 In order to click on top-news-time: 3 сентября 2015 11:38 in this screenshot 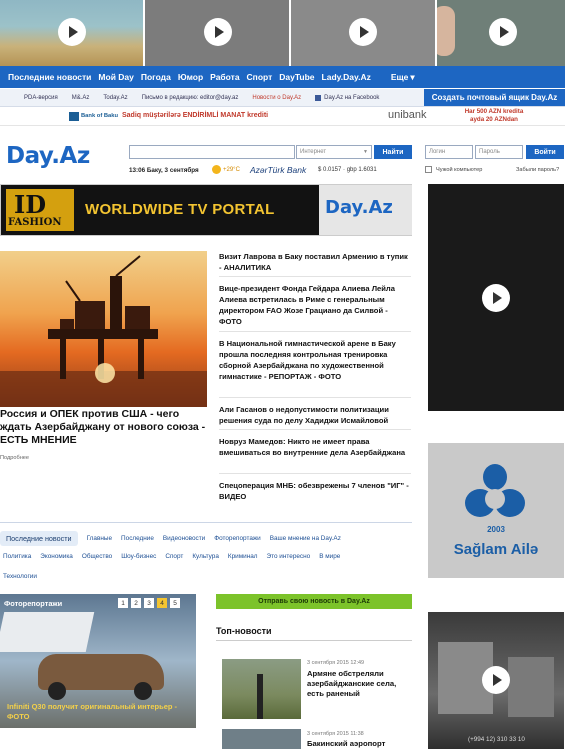, I will do `click(335, 734)`.